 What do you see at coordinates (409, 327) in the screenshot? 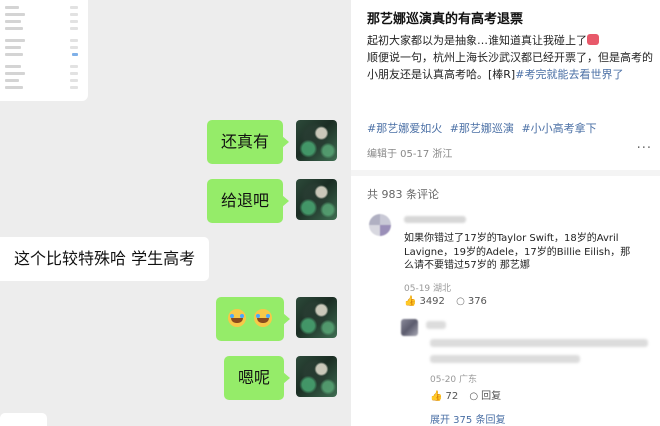
I see `replier-avatar` at bounding box center [409, 327].